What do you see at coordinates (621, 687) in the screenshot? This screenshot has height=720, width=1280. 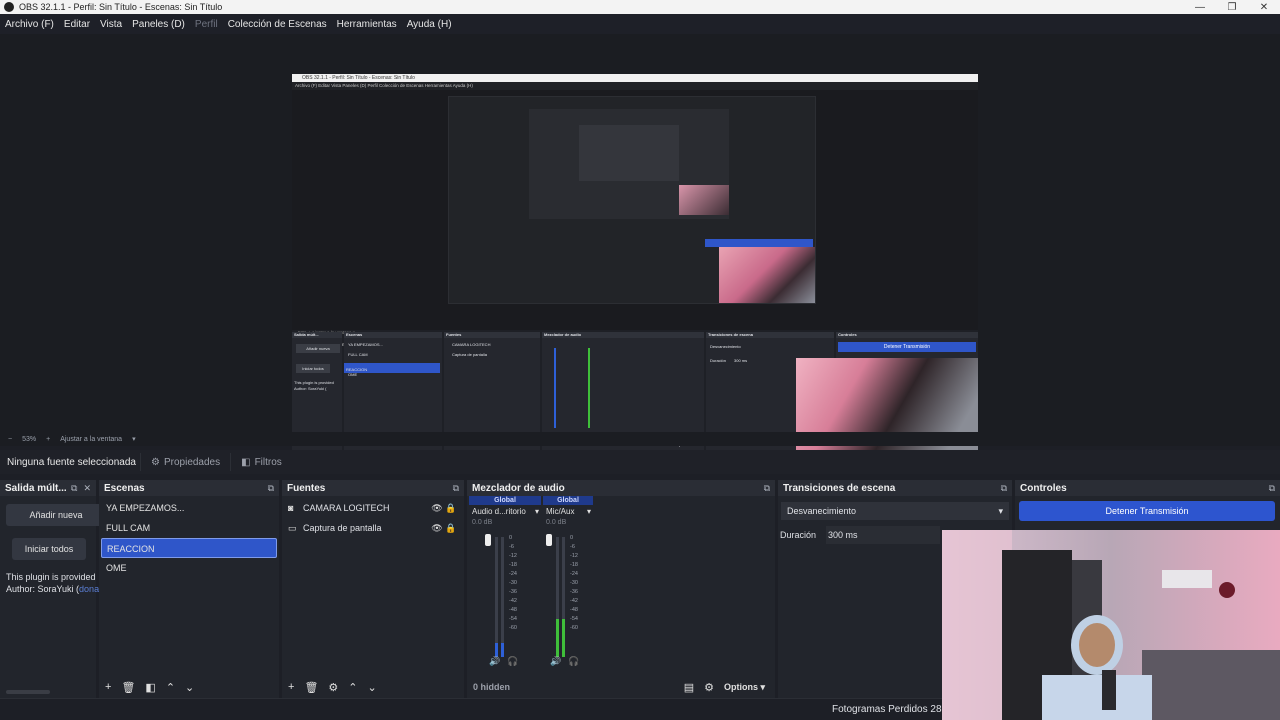 I see `mixer-toolbar: 0 hidden ▤ ⚙ Options ▾` at bounding box center [621, 687].